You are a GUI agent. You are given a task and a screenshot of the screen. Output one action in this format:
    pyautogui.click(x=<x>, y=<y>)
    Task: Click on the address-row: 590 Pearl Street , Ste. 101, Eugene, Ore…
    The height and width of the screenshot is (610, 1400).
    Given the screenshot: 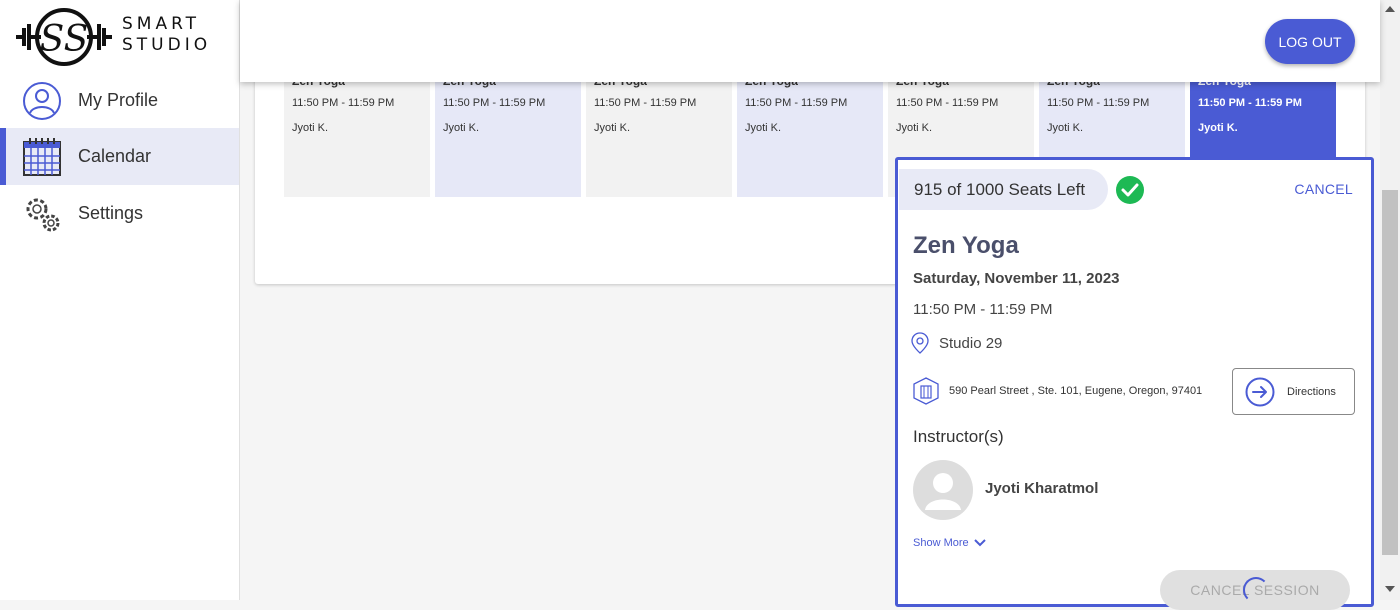 What is the action you would take?
    pyautogui.click(x=1057, y=391)
    